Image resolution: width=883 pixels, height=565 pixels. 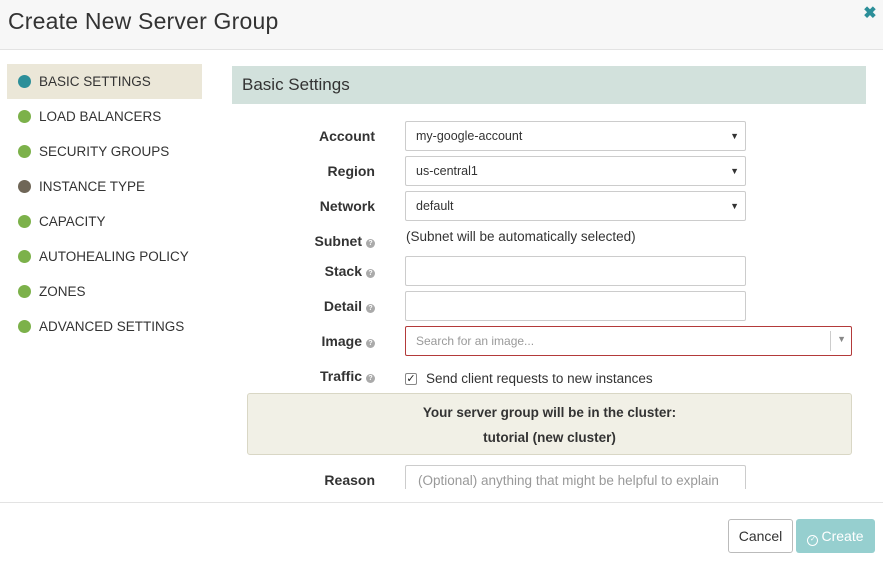 I want to click on reason-label: Reason, so click(x=349, y=480).